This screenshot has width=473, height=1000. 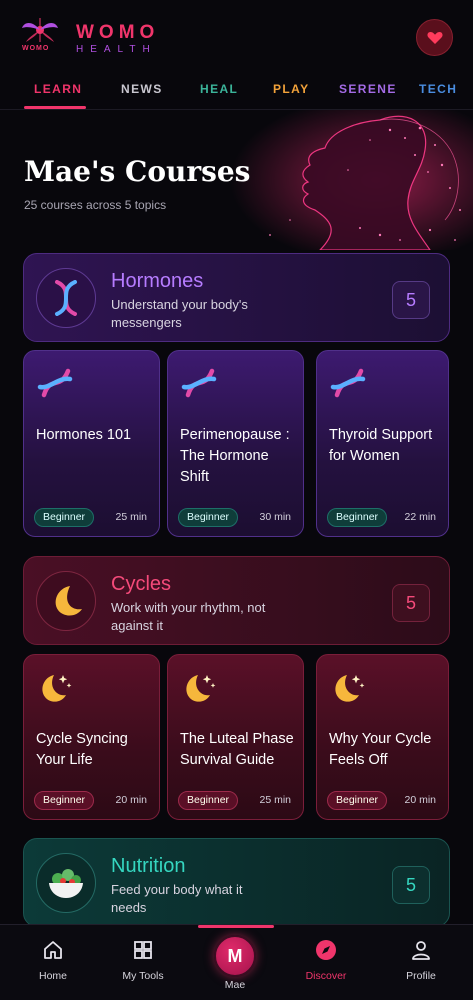 What do you see at coordinates (143, 976) in the screenshot?
I see `nav-my-tools-label: My Tools` at bounding box center [143, 976].